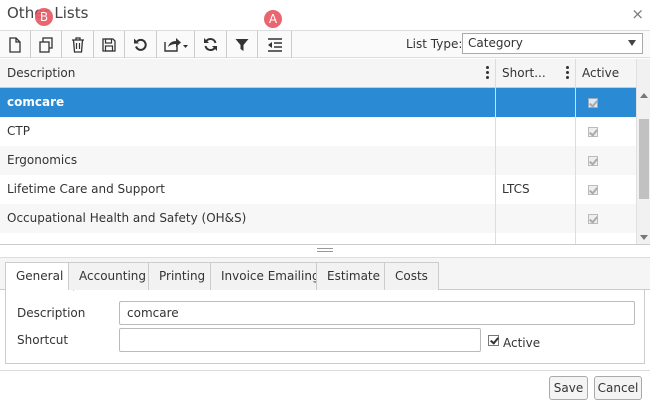 The height and width of the screenshot is (404, 650). I want to click on title-bar: Other Lists ×, so click(325, 15).